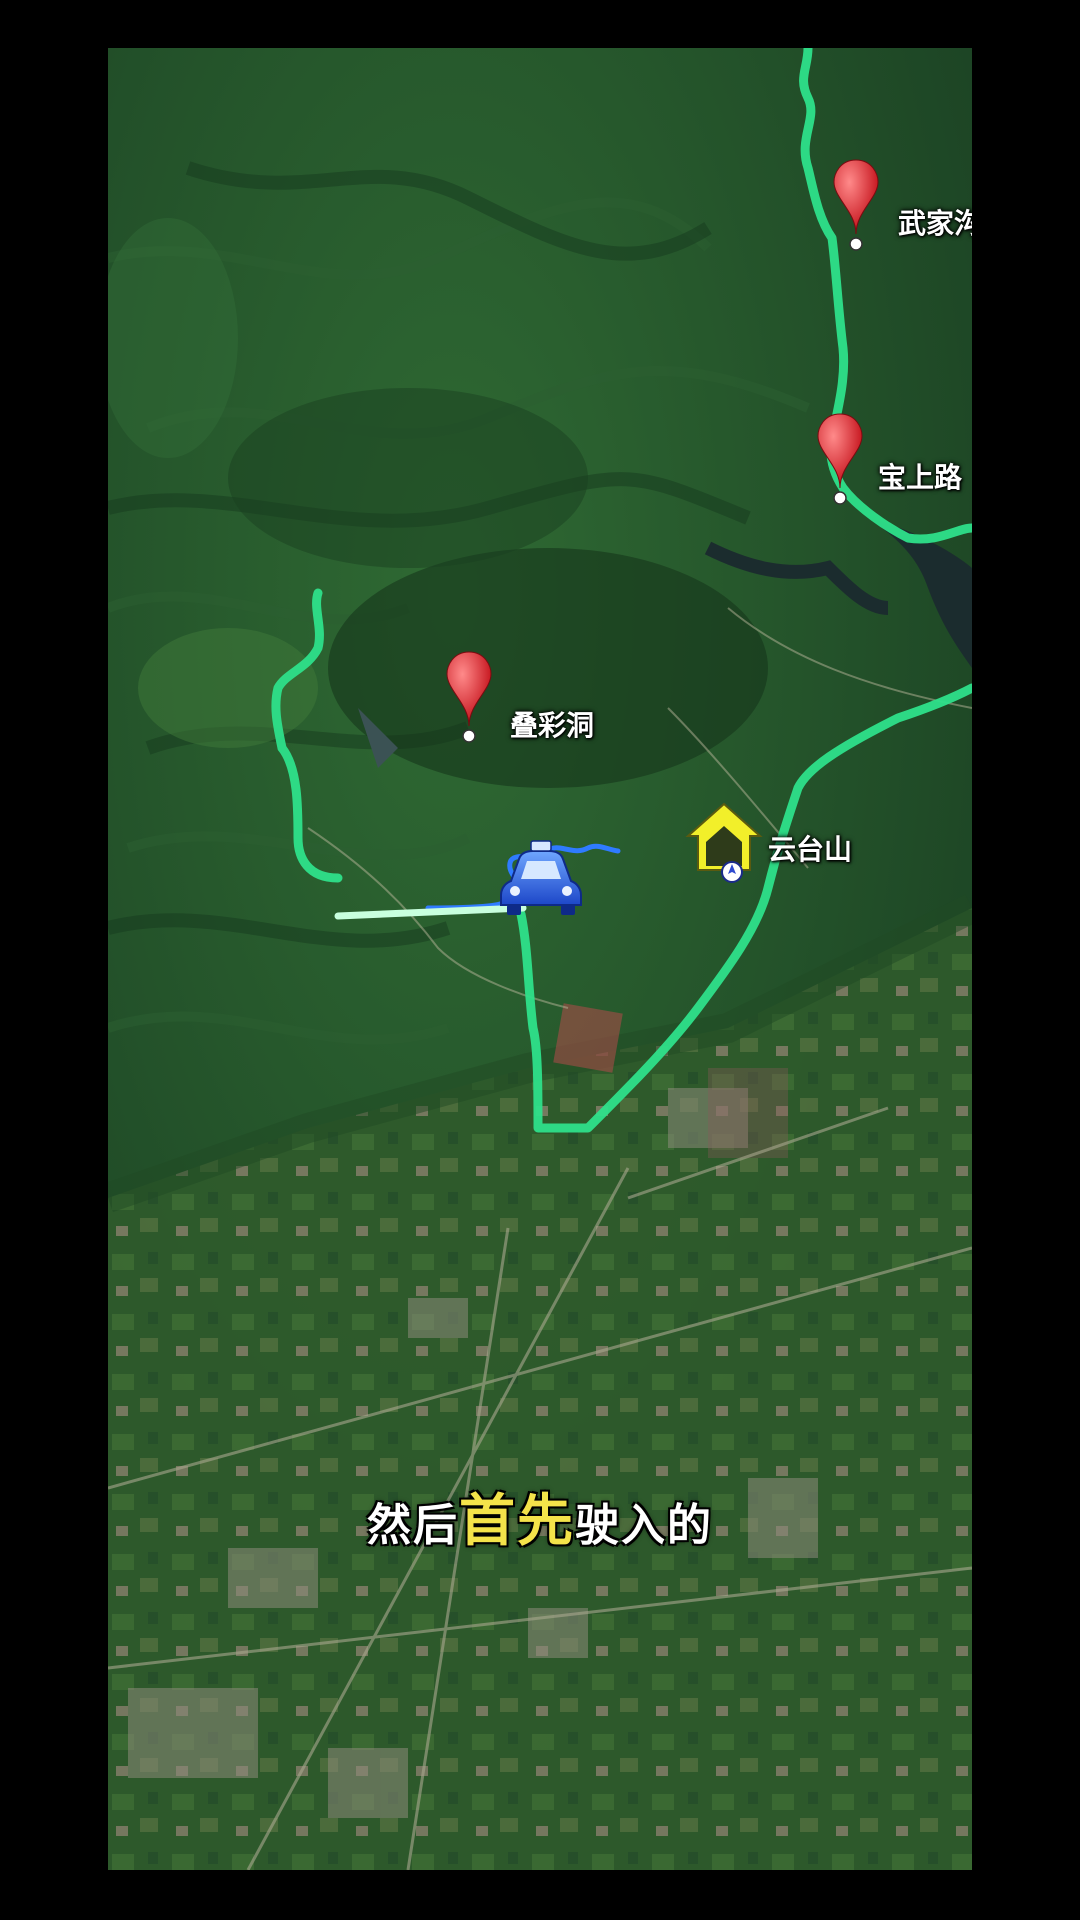 Image resolution: width=1080 pixels, height=1920 pixels. I want to click on subtitle-highlight: 首先, so click(517, 1521).